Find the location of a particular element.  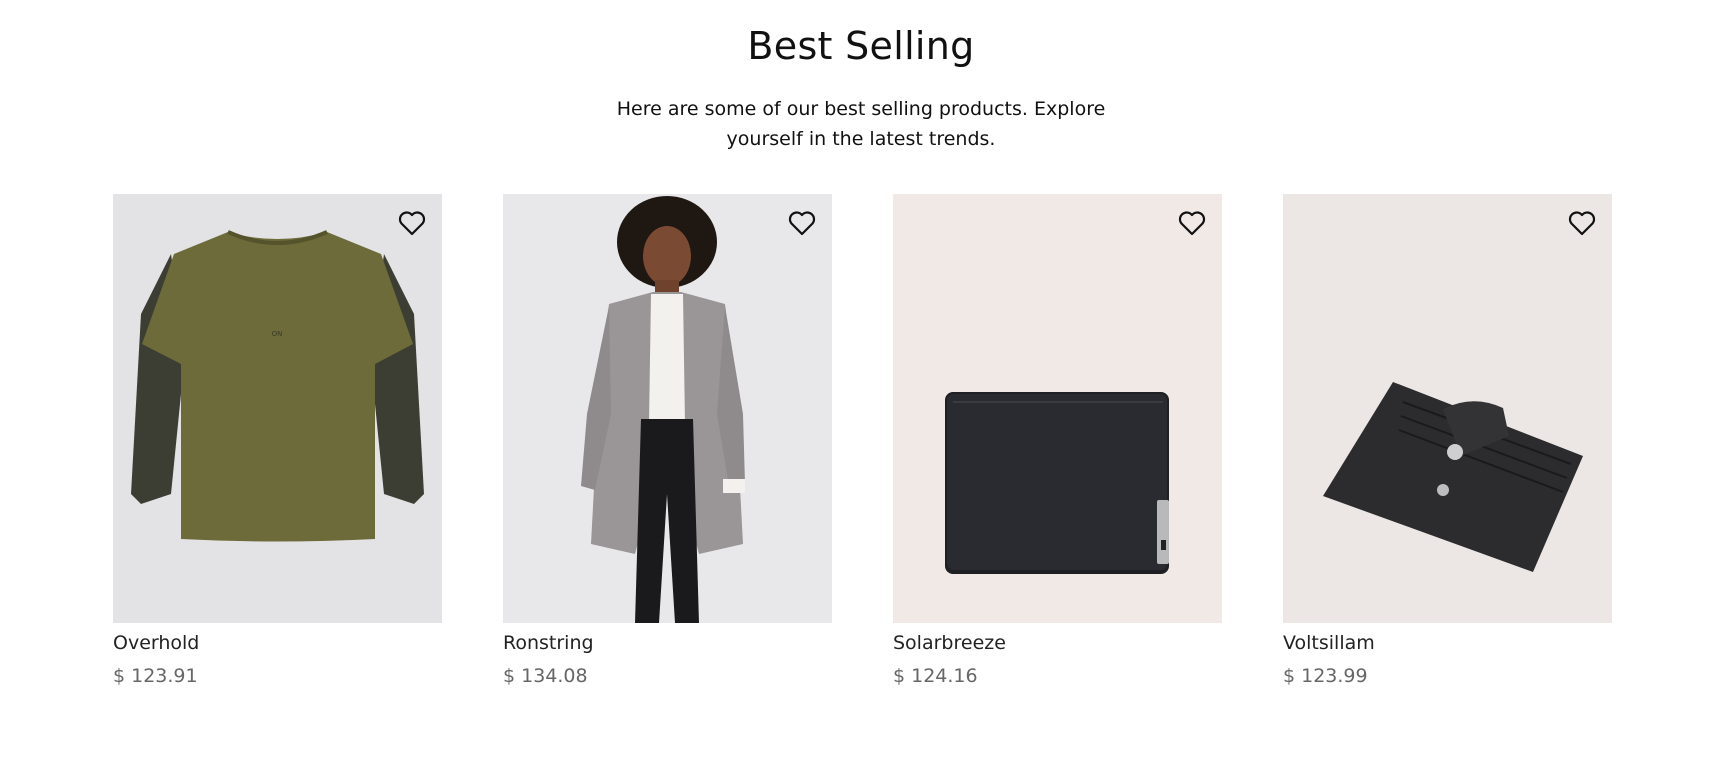

black-bifold-wallet-image is located at coordinates (1057, 483).